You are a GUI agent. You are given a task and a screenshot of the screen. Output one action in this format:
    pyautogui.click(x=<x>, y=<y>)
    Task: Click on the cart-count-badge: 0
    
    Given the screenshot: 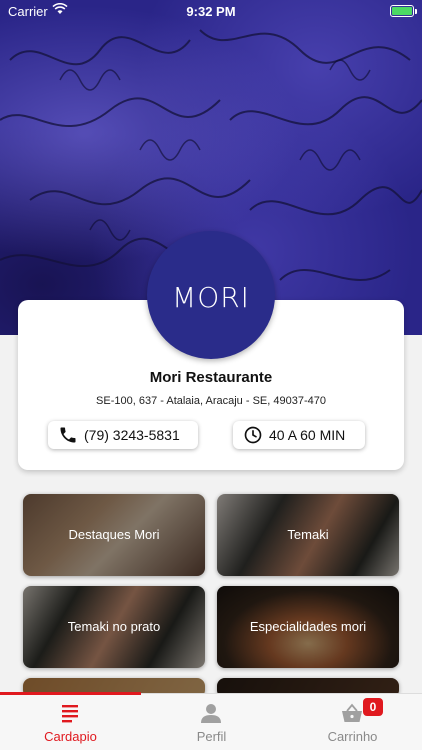 What is the action you would take?
    pyautogui.click(x=373, y=707)
    